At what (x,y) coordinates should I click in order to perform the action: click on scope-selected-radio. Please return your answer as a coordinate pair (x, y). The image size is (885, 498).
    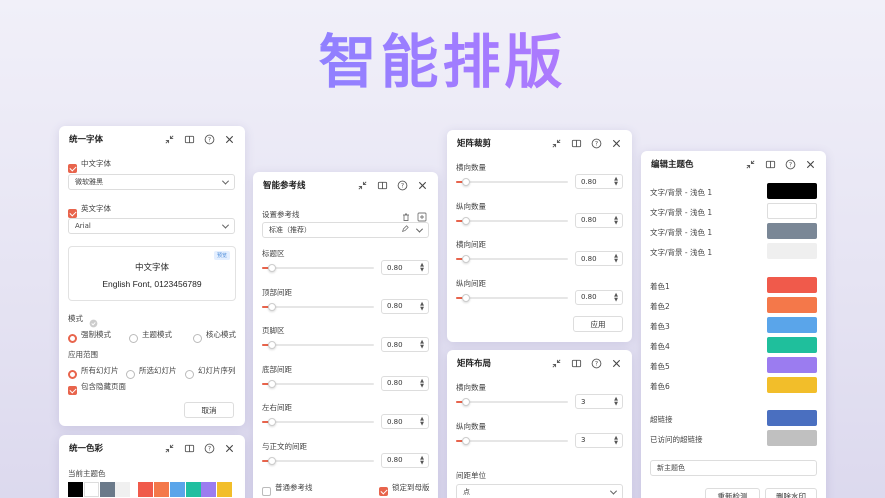
    Looking at the image, I should click on (130, 373).